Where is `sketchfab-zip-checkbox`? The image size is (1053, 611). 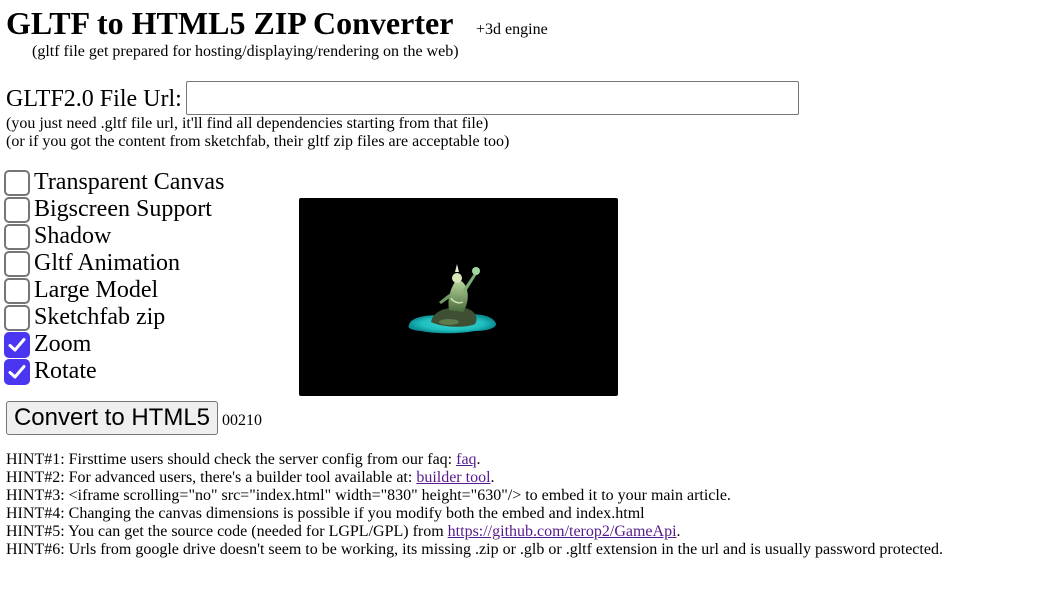
sketchfab-zip-checkbox is located at coordinates (17, 317).